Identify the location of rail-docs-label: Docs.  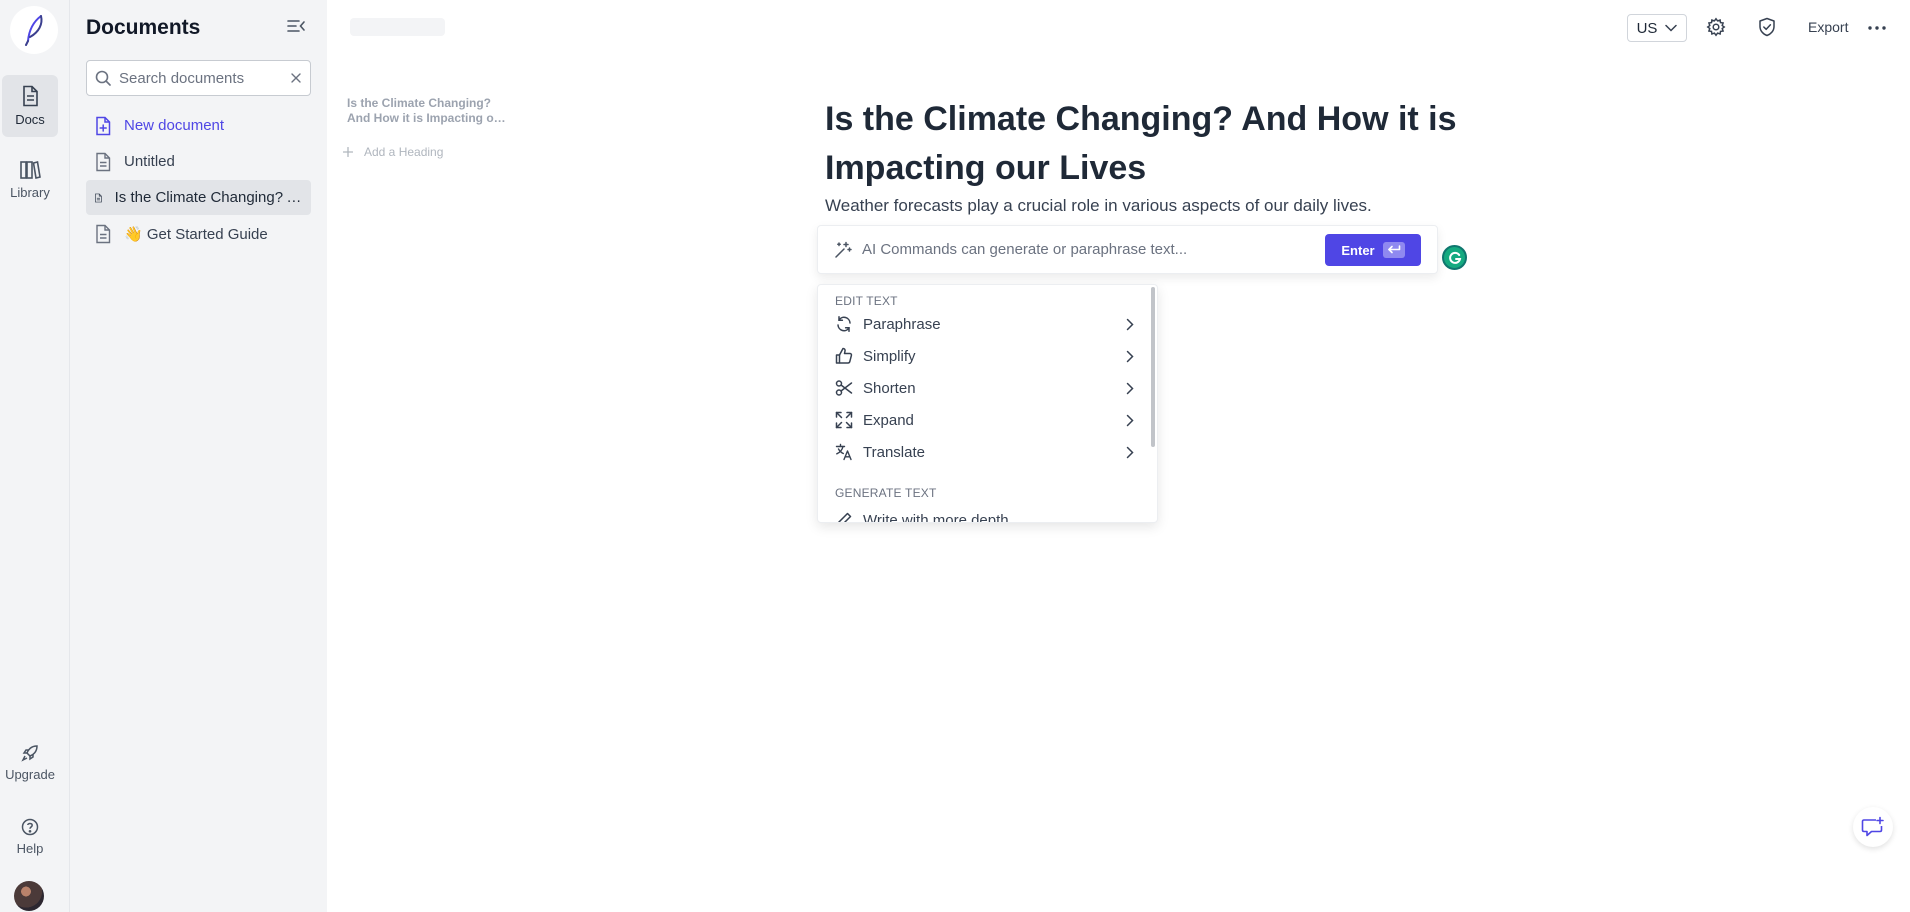
(30, 119).